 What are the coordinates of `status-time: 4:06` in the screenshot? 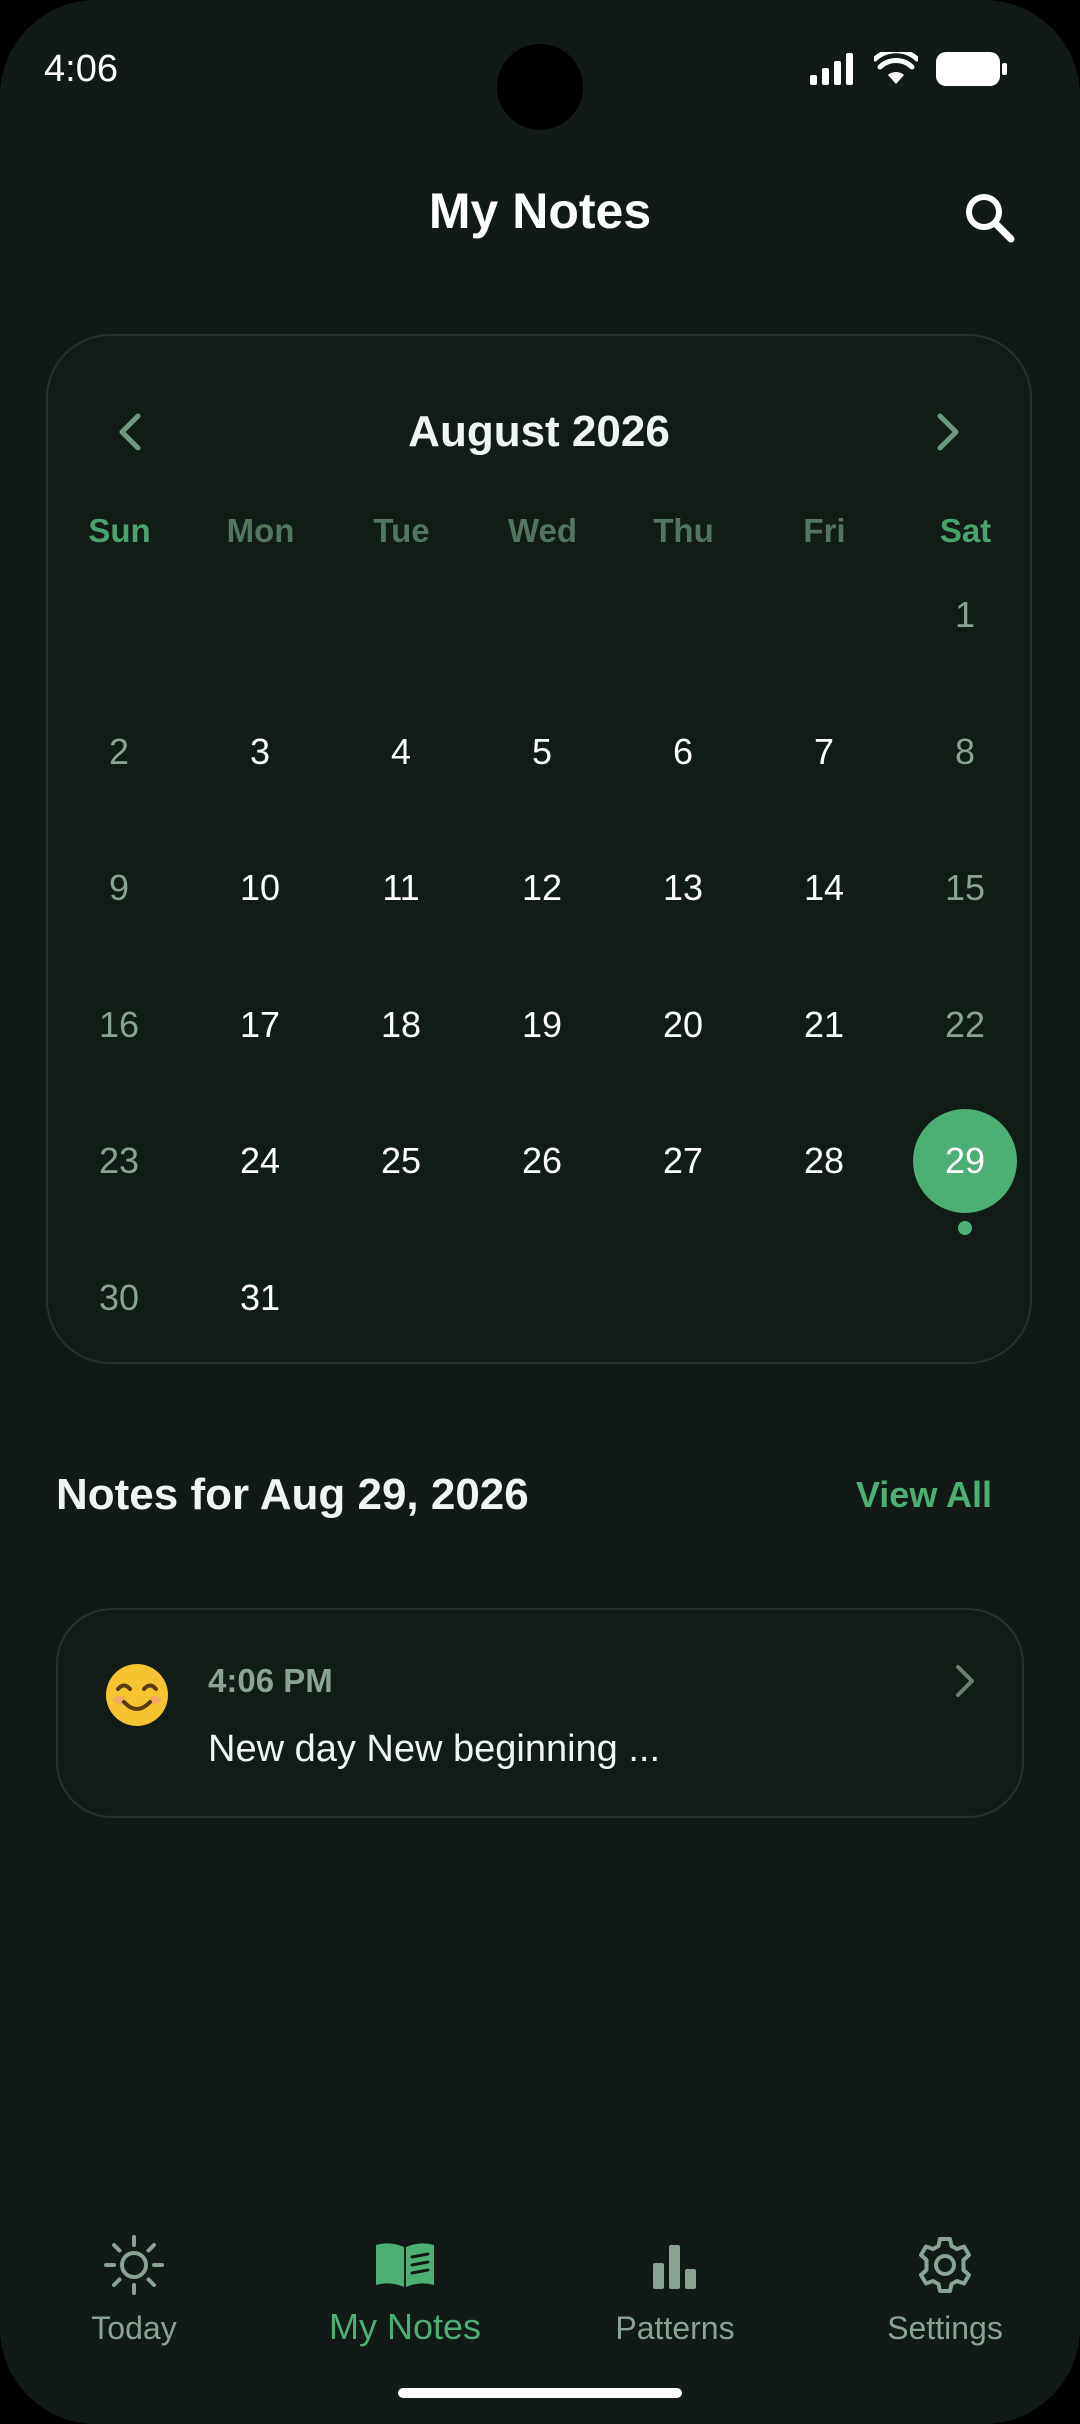 It's located at (81, 69).